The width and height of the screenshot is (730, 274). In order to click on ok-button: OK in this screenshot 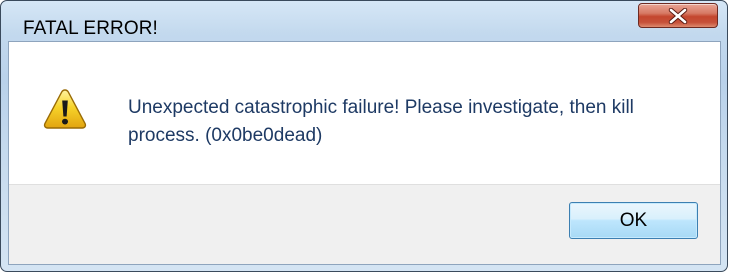, I will do `click(633, 220)`.